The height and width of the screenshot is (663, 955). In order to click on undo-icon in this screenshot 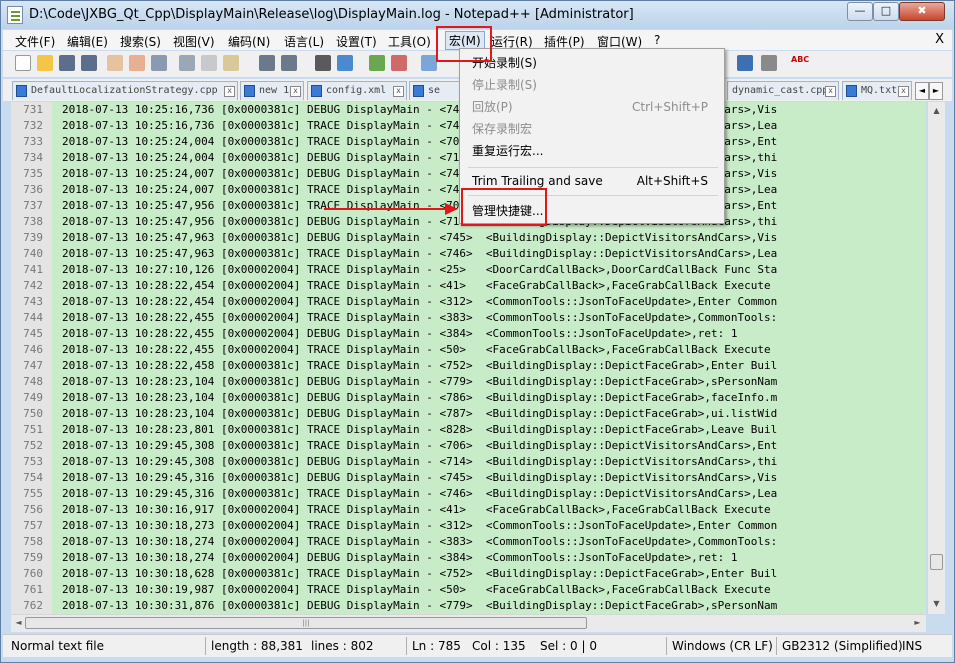, I will do `click(267, 63)`.